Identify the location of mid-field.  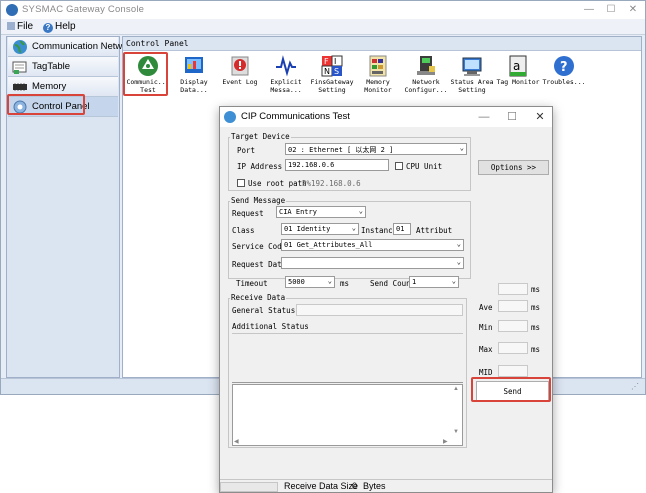
(513, 371).